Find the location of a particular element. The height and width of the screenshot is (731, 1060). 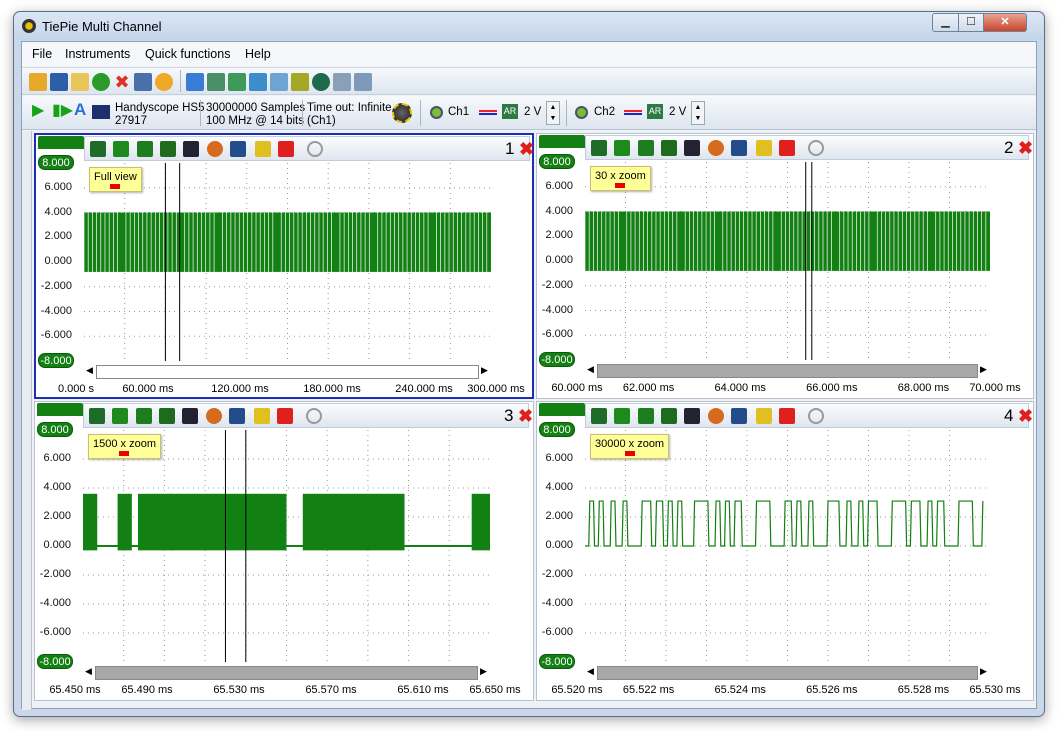

menu-quick-functions: Quick functions is located at coordinates (187, 54).